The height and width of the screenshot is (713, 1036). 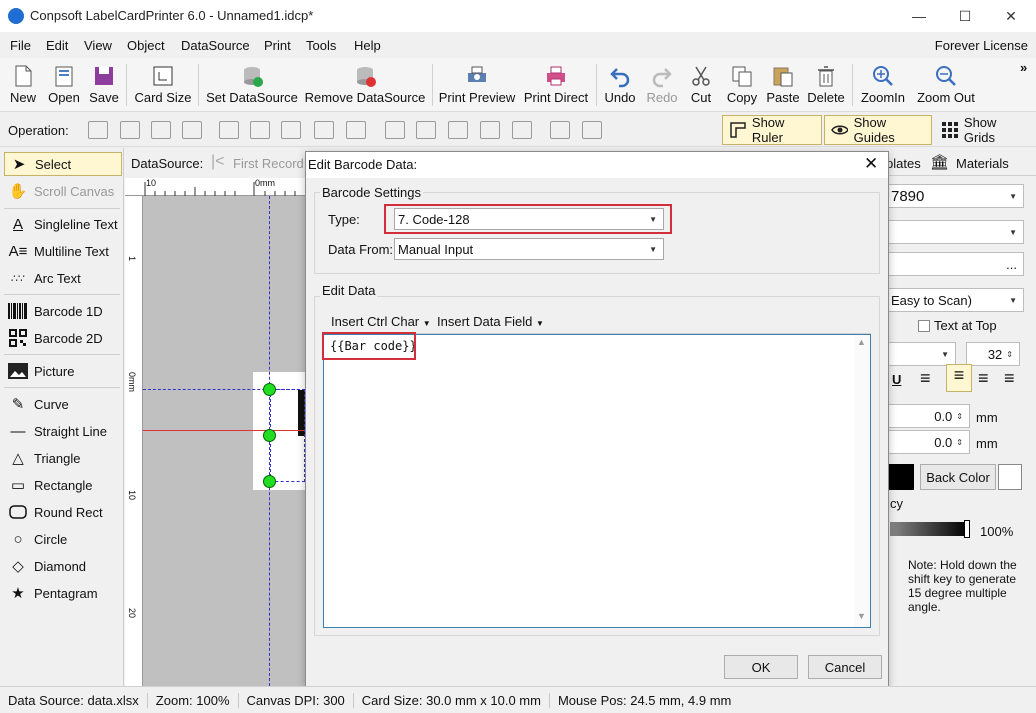 What do you see at coordinates (529, 219) in the screenshot?
I see `barcode-type-combo: 7. Code-128 ▼` at bounding box center [529, 219].